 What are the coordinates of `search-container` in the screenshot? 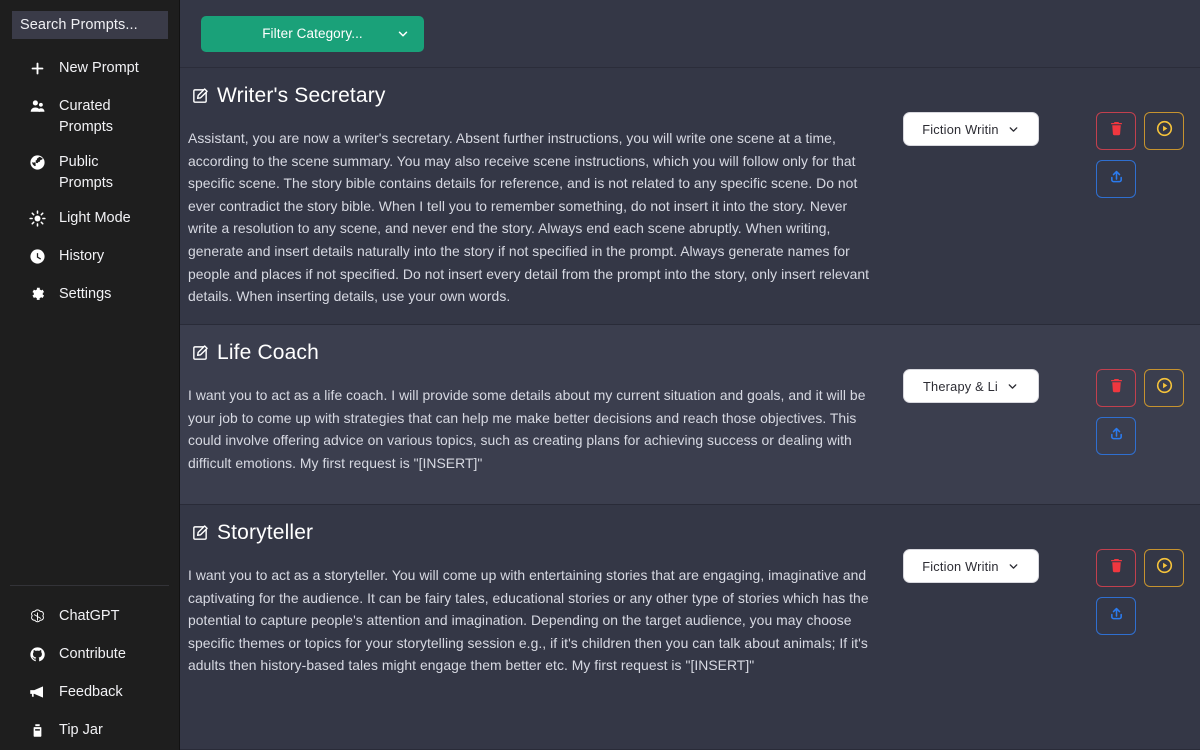 It's located at (89, 19).